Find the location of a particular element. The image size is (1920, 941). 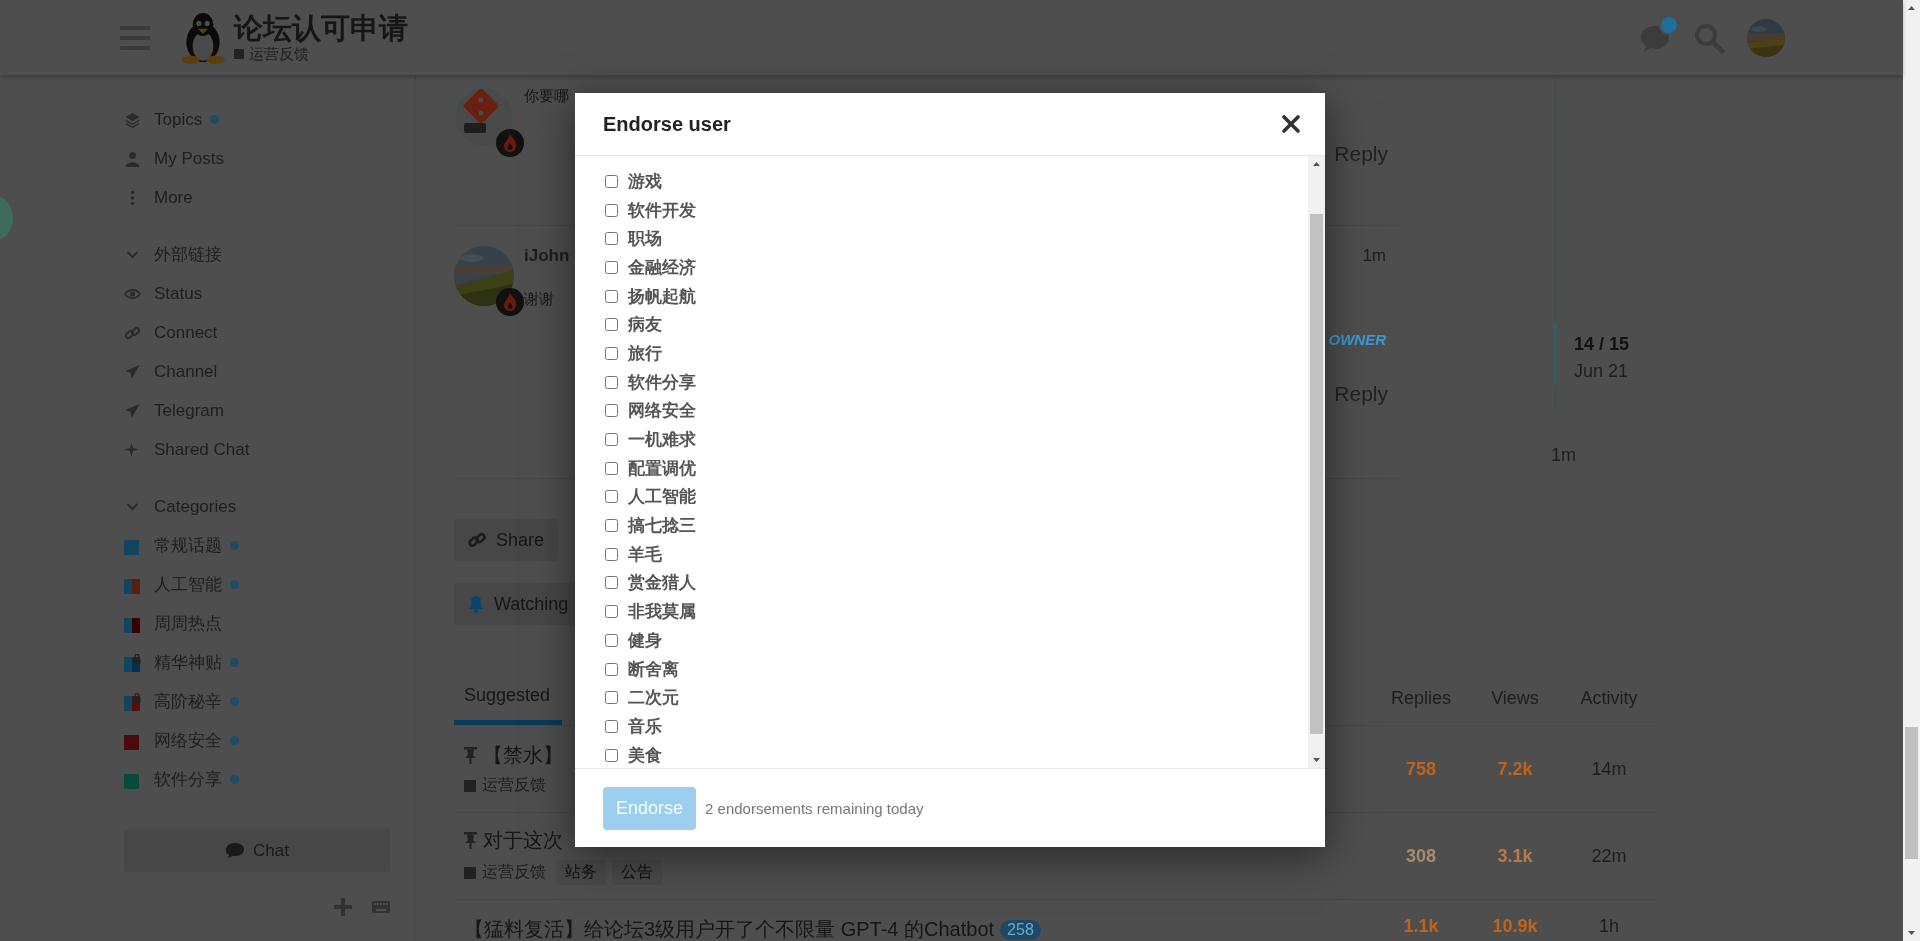

post-position: 14 / 15 is located at coordinates (1602, 344).